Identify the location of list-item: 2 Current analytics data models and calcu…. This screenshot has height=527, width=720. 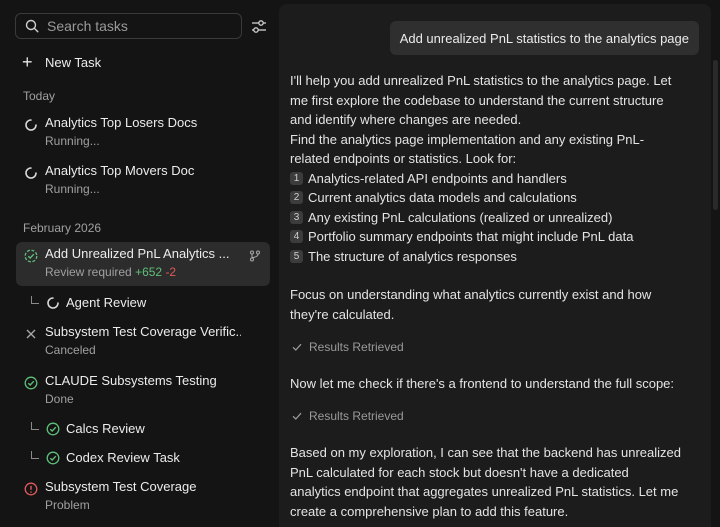
(496, 198).